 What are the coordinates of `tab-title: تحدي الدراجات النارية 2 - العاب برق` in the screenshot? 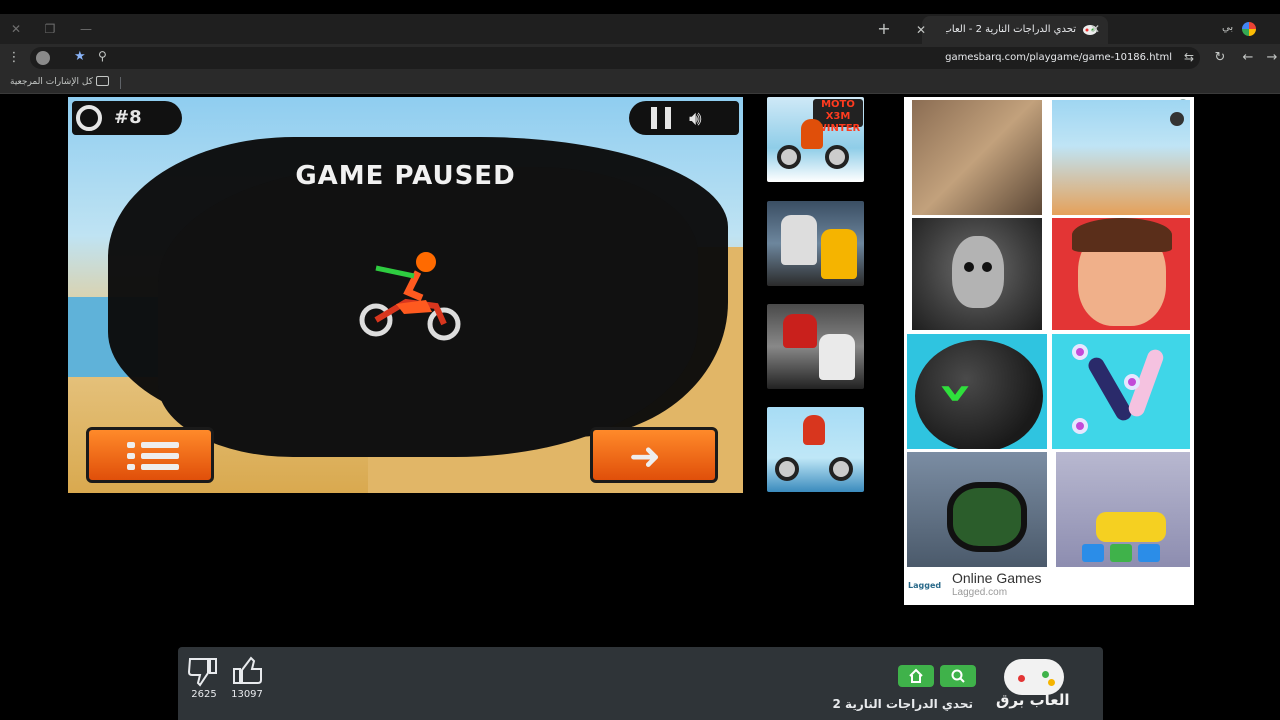 It's located at (1011, 29).